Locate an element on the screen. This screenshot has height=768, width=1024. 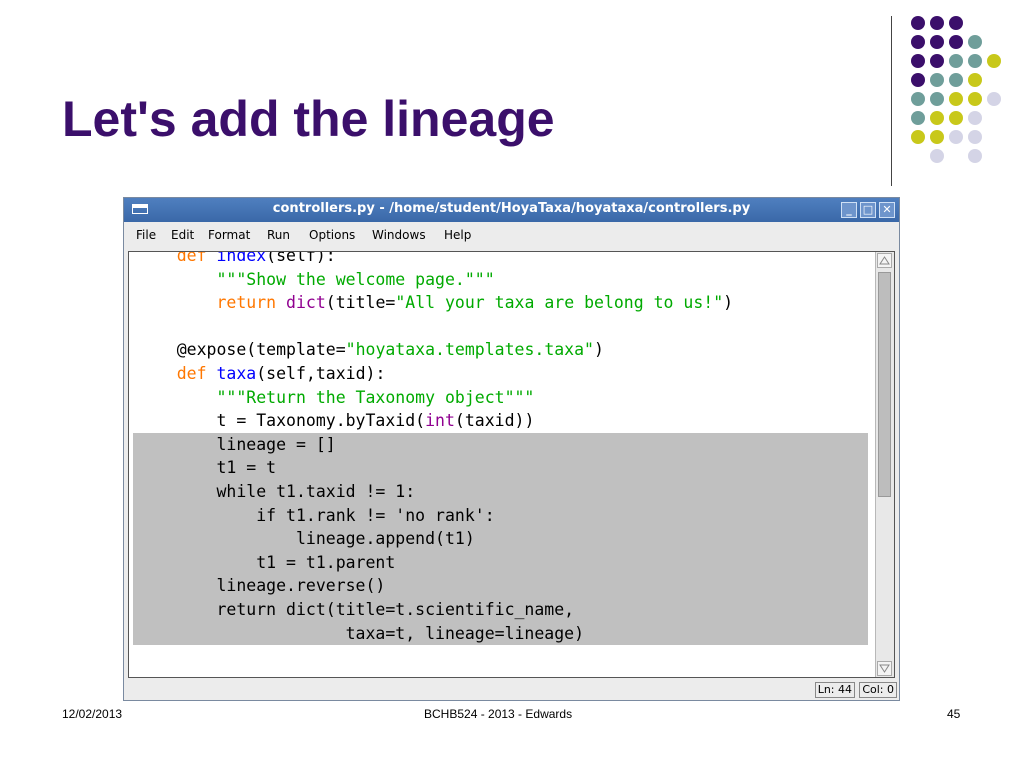
scroll-down-arrow-icon is located at coordinates (884, 668).